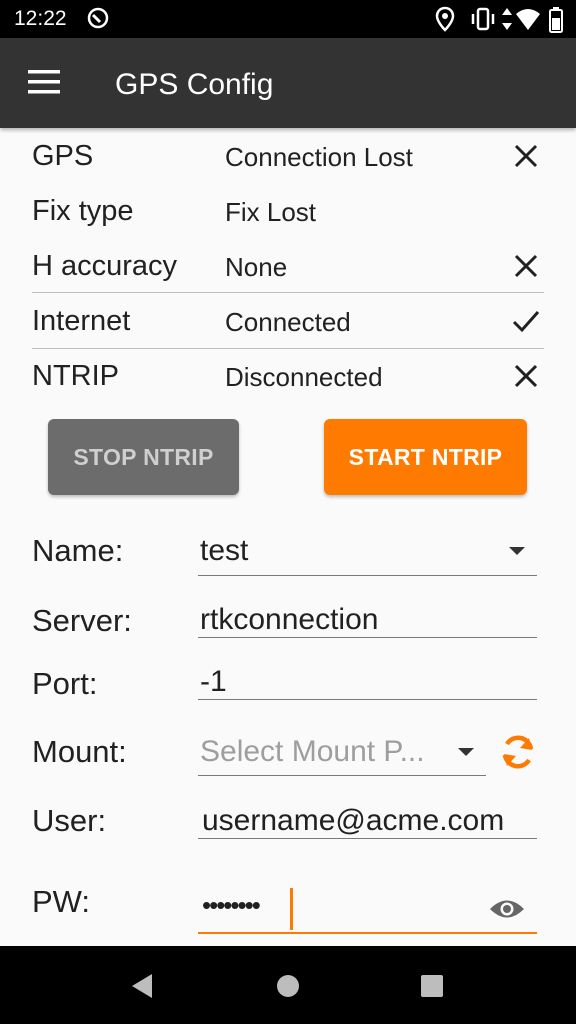 The image size is (576, 1024). I want to click on user-label: User:, so click(69, 820).